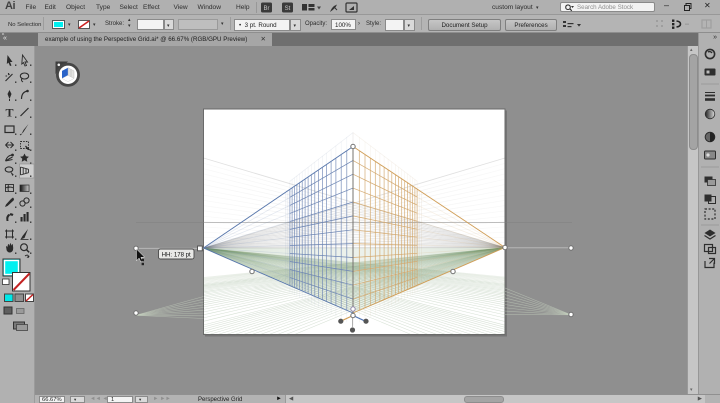 Image resolution: width=720 pixels, height=403 pixels. I want to click on svg-text: HH: 178 pt, so click(176, 254).